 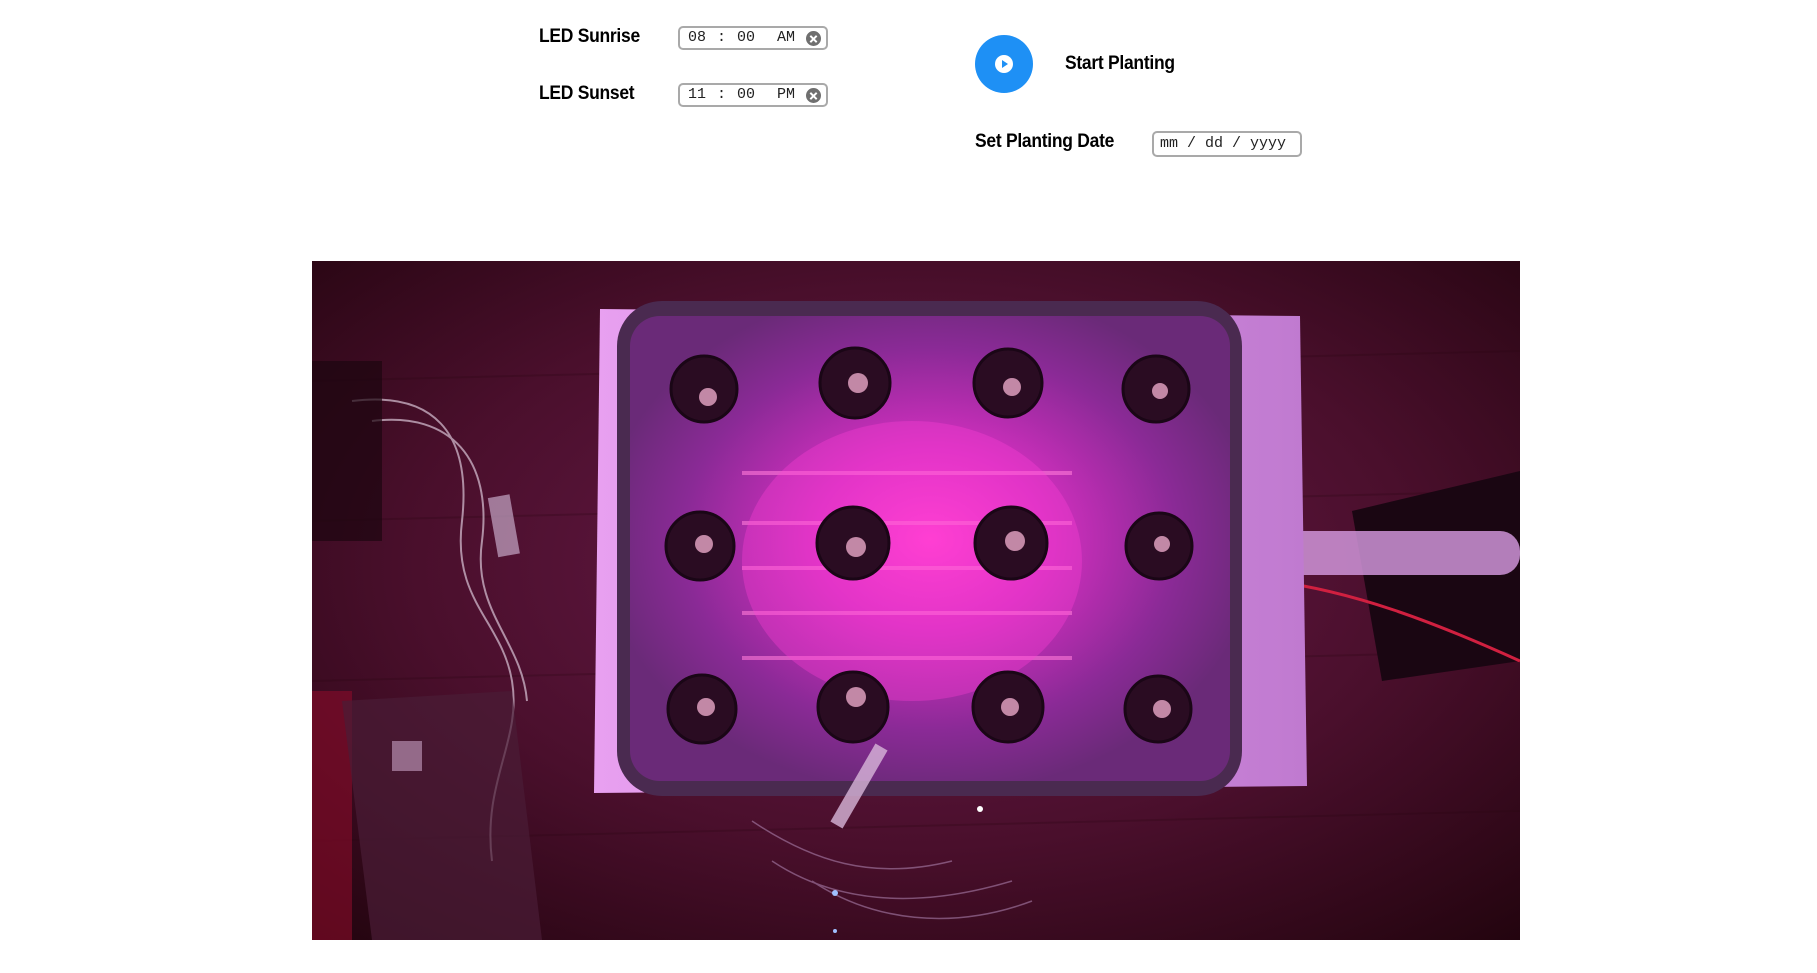 What do you see at coordinates (1120, 63) in the screenshot?
I see `start-planting-label: Start Planting` at bounding box center [1120, 63].